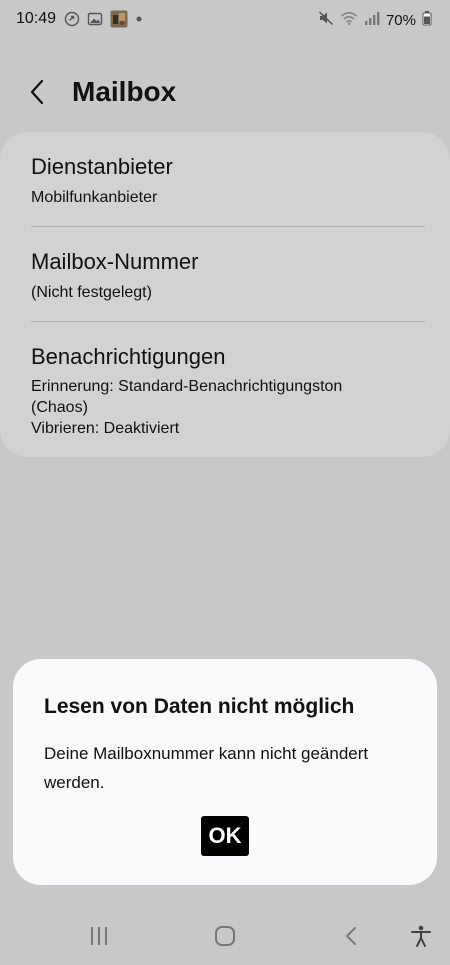 The width and height of the screenshot is (450, 965). What do you see at coordinates (107, 21) in the screenshot?
I see `status-left-icons` at bounding box center [107, 21].